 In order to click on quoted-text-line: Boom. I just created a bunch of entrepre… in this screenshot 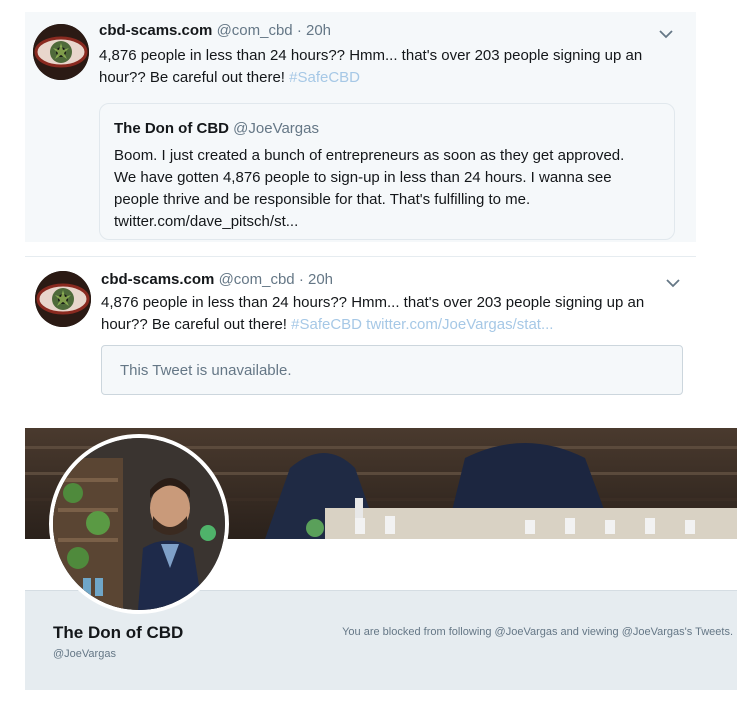, I will do `click(369, 155)`.